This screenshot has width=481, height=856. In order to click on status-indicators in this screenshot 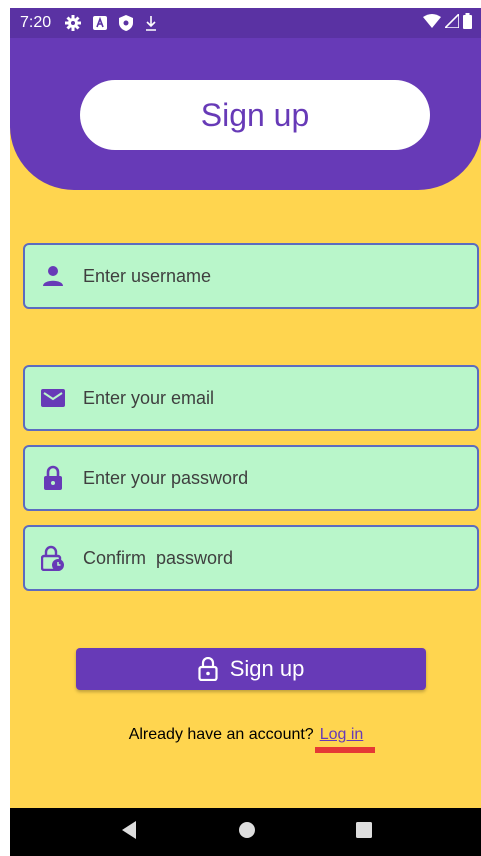, I will do `click(447, 22)`.